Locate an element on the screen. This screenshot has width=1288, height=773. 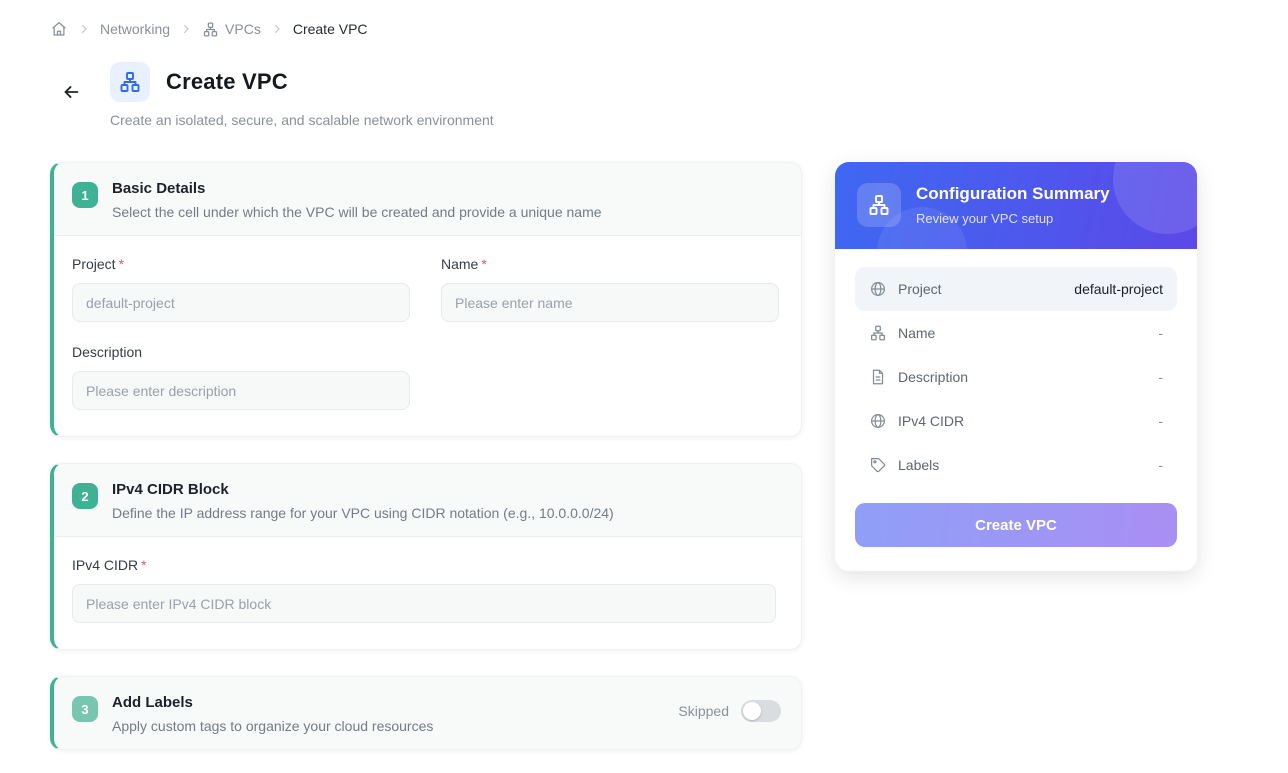
summary-row-label: Labels is located at coordinates (919, 465).